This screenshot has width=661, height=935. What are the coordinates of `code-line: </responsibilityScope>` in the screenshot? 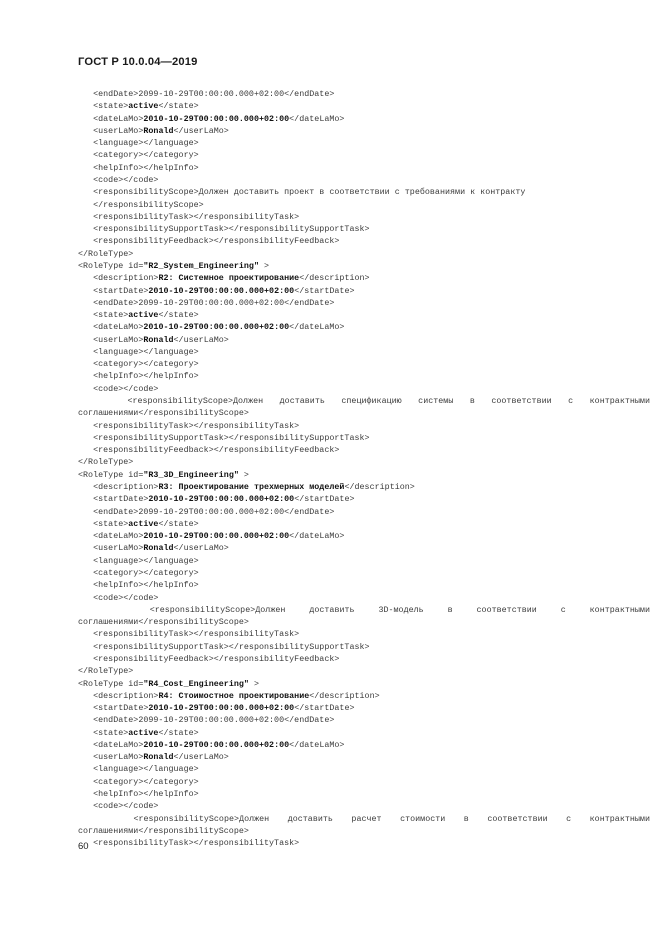 It's located at (364, 205).